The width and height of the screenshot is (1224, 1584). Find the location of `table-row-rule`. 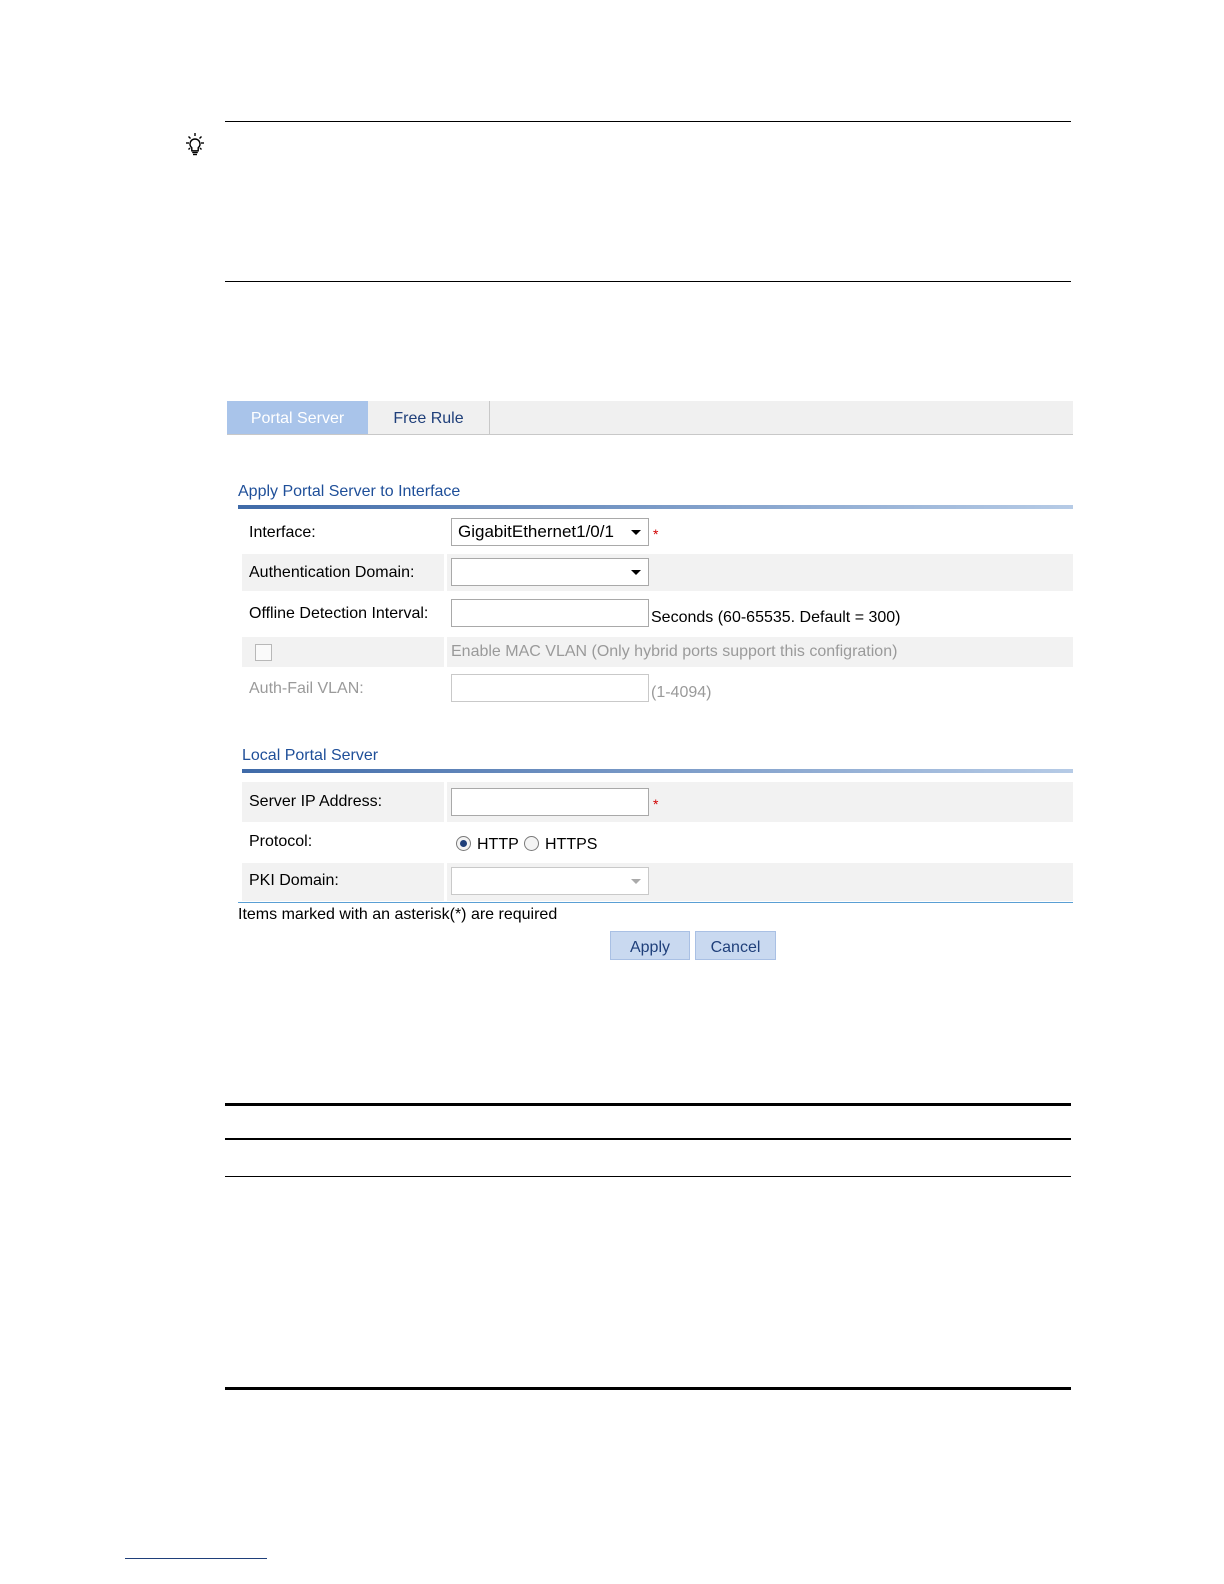

table-row-rule is located at coordinates (648, 1176).